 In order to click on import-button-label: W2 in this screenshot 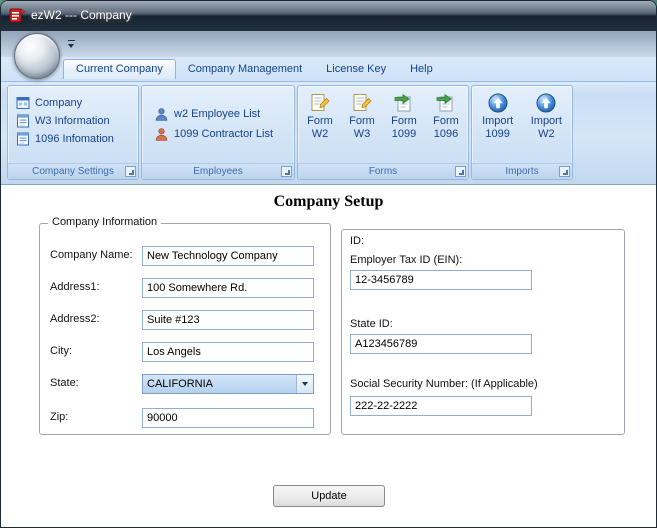, I will do `click(546, 134)`.